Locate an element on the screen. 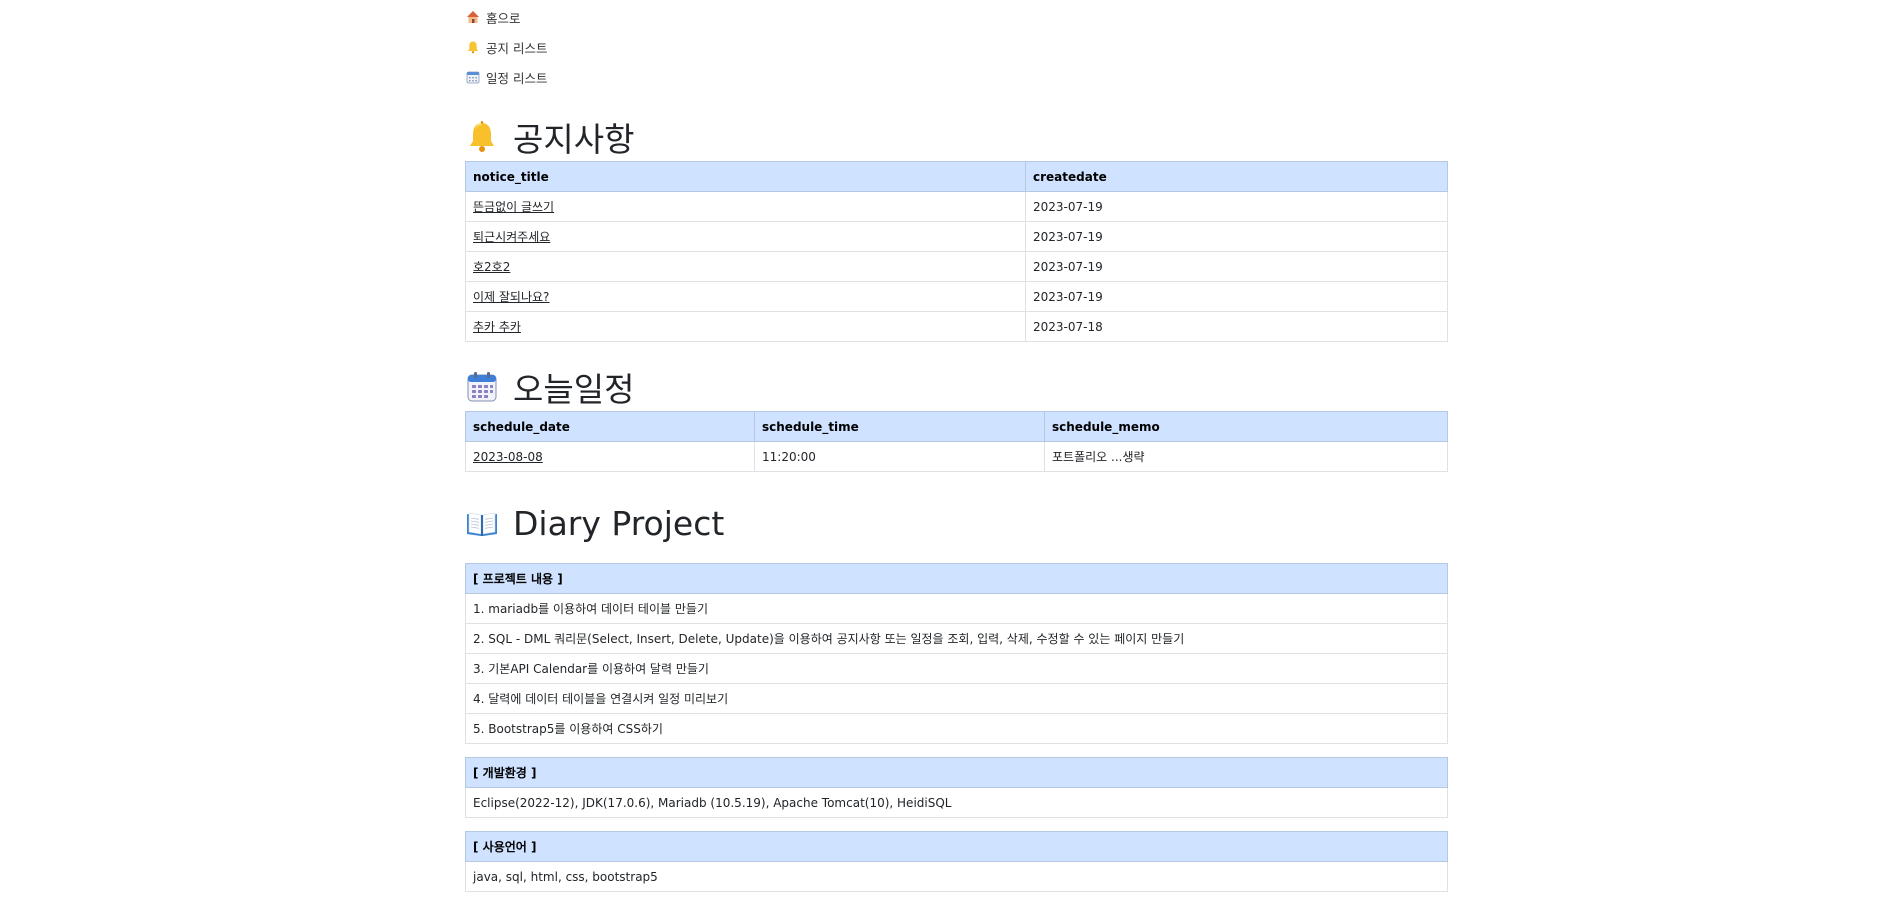 The image size is (1892, 916). column-header-schedule-memo: schedule_memo is located at coordinates (1246, 426).